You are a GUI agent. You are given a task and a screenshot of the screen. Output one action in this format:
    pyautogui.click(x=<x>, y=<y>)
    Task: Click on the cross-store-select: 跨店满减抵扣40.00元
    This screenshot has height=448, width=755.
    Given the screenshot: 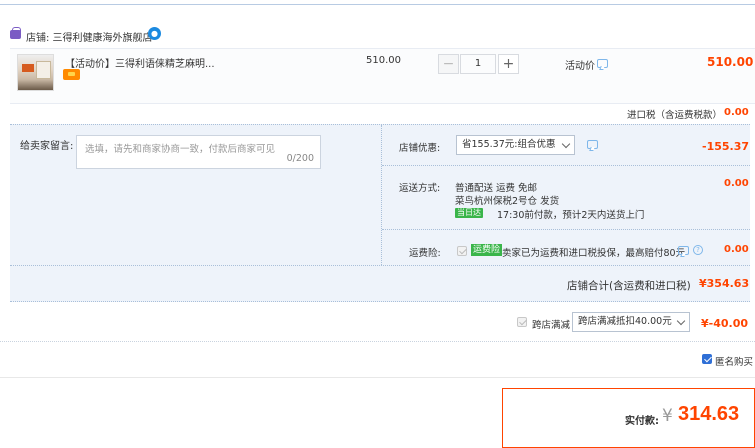 What is the action you would take?
    pyautogui.click(x=631, y=322)
    